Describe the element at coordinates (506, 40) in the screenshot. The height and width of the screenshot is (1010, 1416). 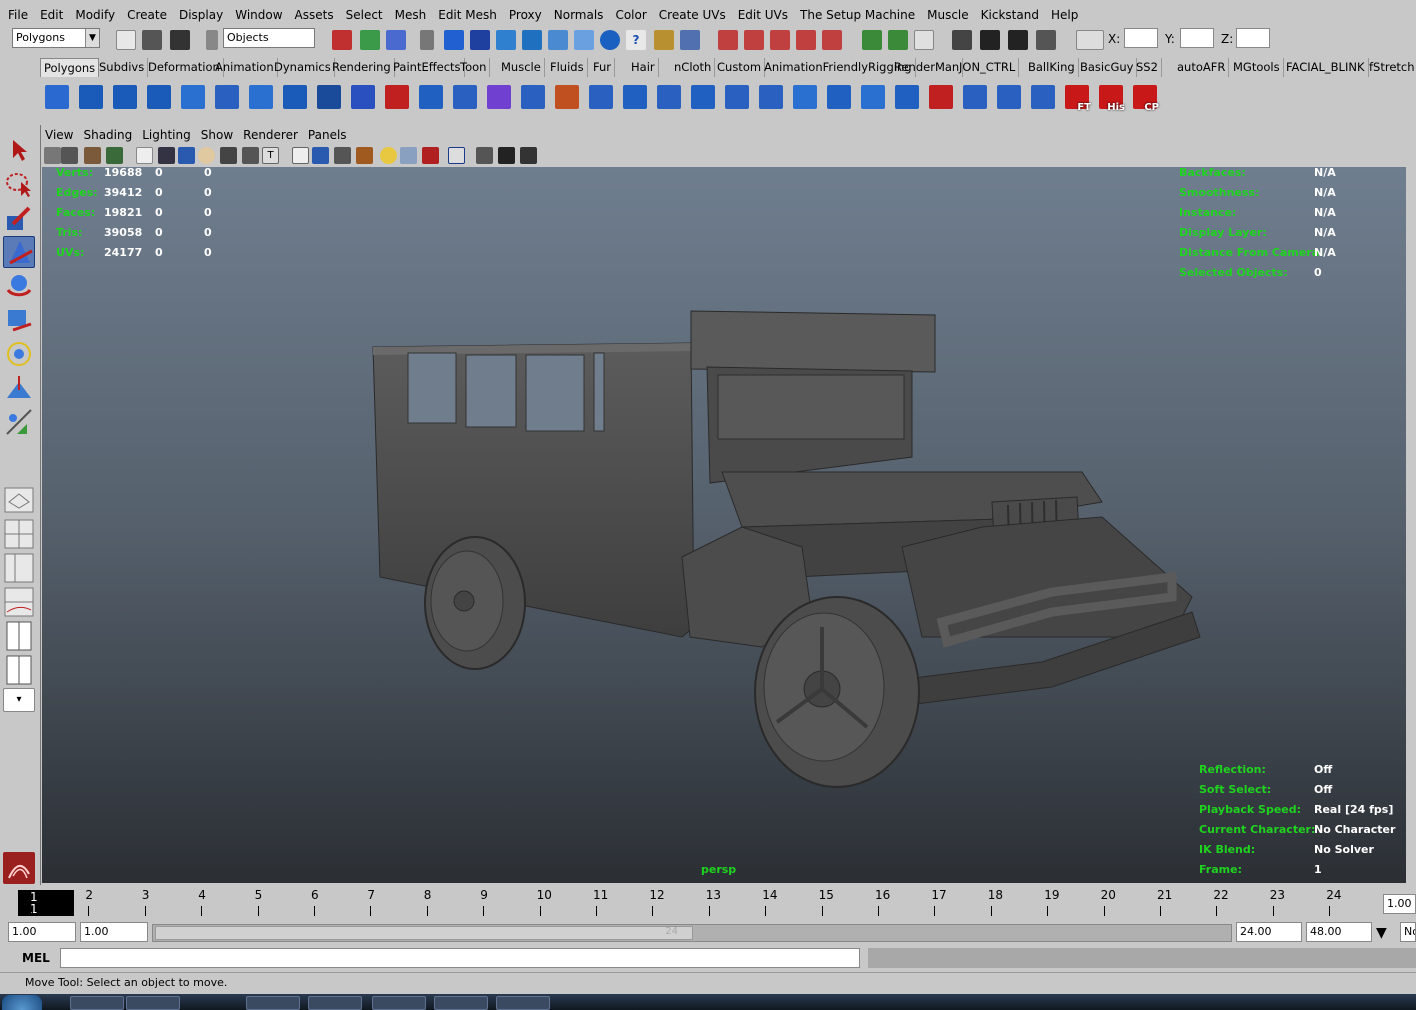
I see `select-curves-icon` at that location.